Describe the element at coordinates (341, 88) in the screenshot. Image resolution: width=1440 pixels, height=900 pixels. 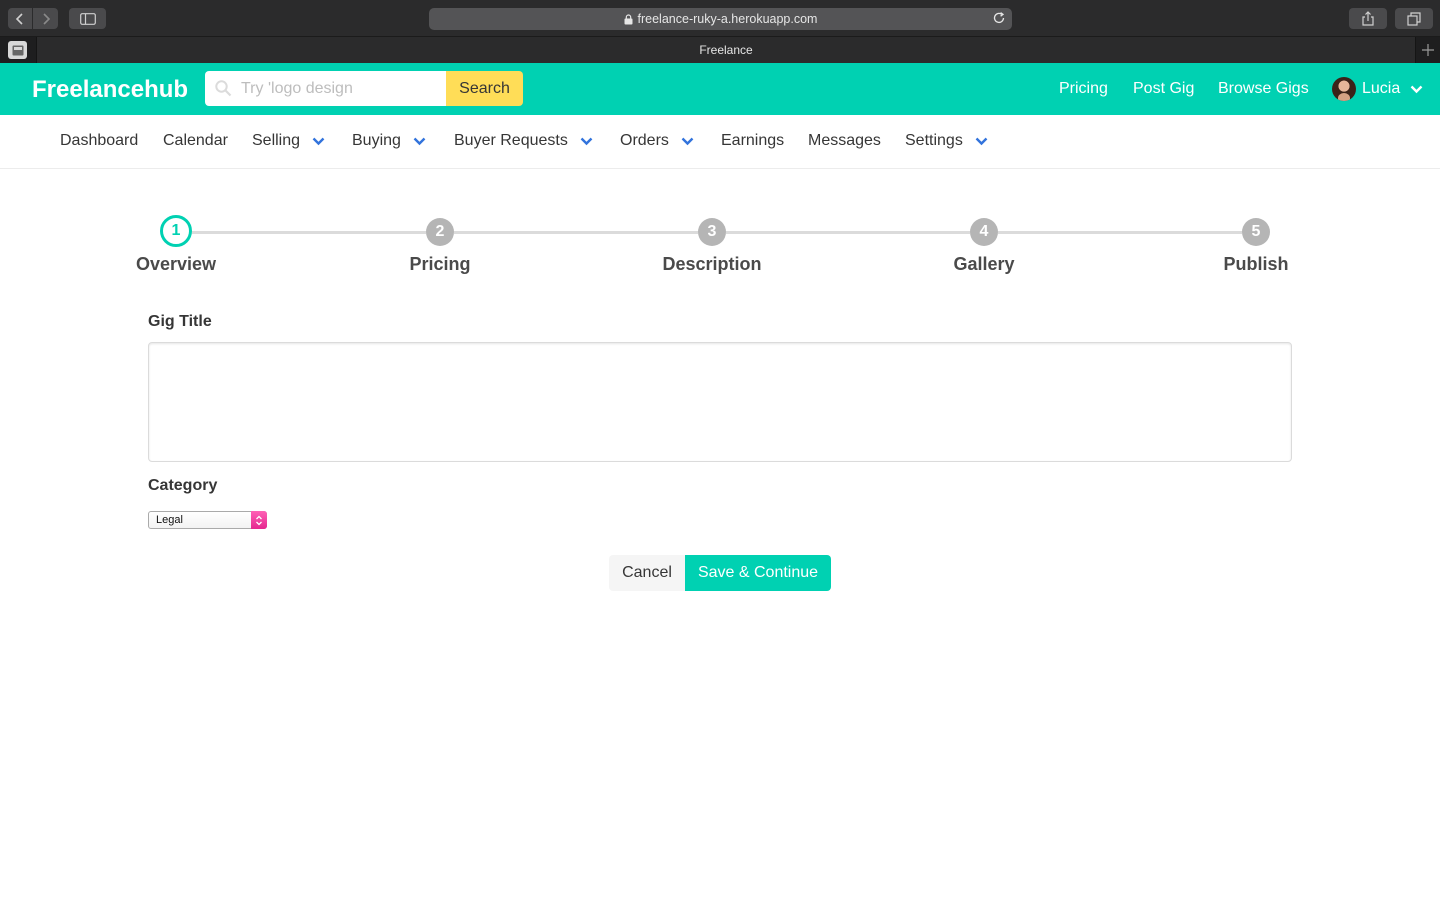
I see `search-input` at that location.